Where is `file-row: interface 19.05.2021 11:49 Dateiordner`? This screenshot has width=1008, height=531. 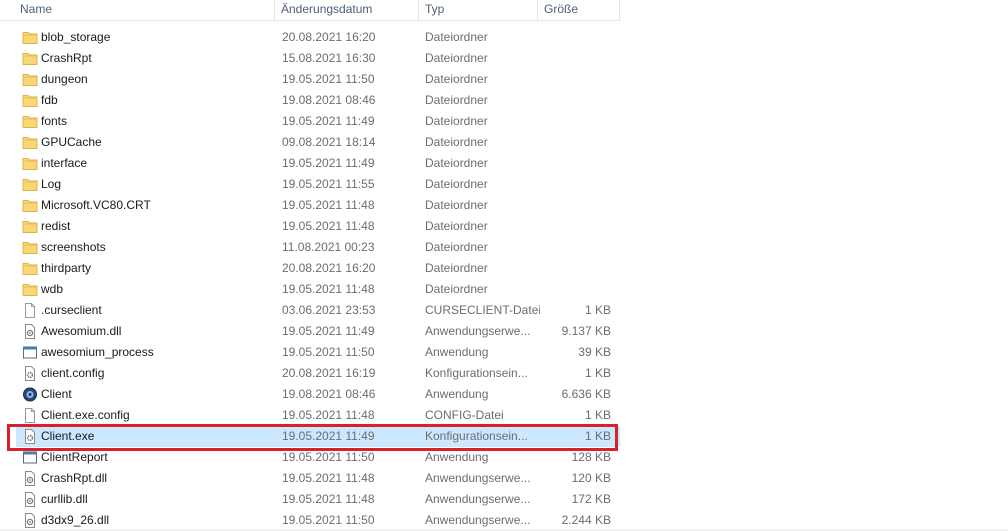 file-row: interface 19.05.2021 11:49 Dateiordner is located at coordinates (318, 163).